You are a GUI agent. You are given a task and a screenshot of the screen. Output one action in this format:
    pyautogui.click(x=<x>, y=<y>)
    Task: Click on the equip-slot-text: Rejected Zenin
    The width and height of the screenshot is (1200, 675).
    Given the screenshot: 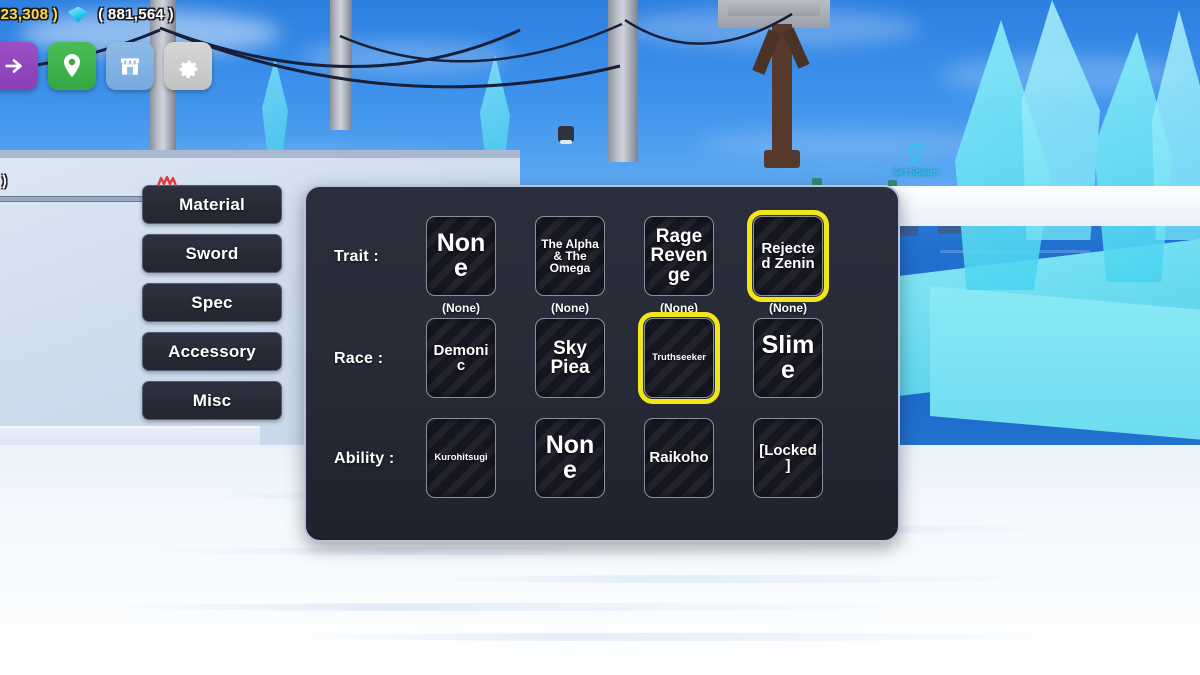 What is the action you would take?
    pyautogui.click(x=788, y=255)
    